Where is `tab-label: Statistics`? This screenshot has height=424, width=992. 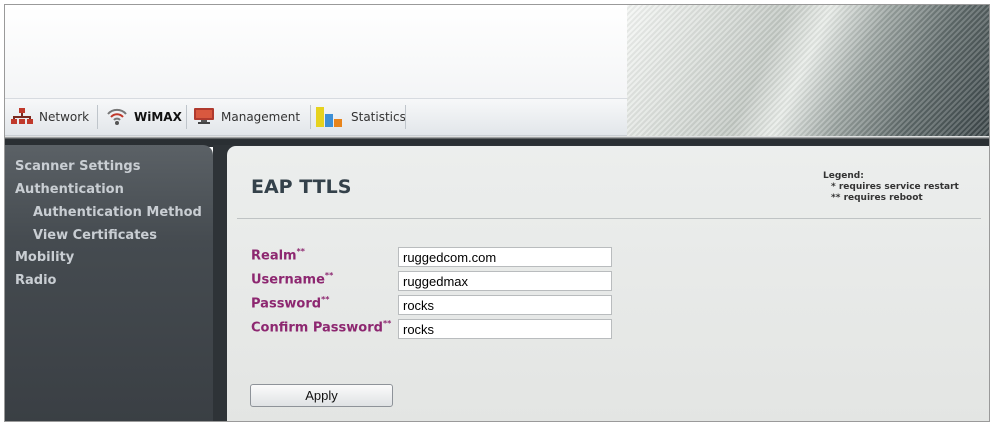 tab-label: Statistics is located at coordinates (378, 117).